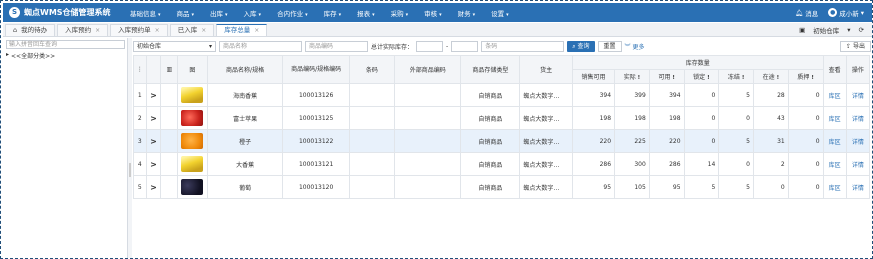 The width and height of the screenshot is (873, 259). What do you see at coordinates (736, 76) in the screenshot?
I see `frozen-header: 冻结 !` at bounding box center [736, 76].